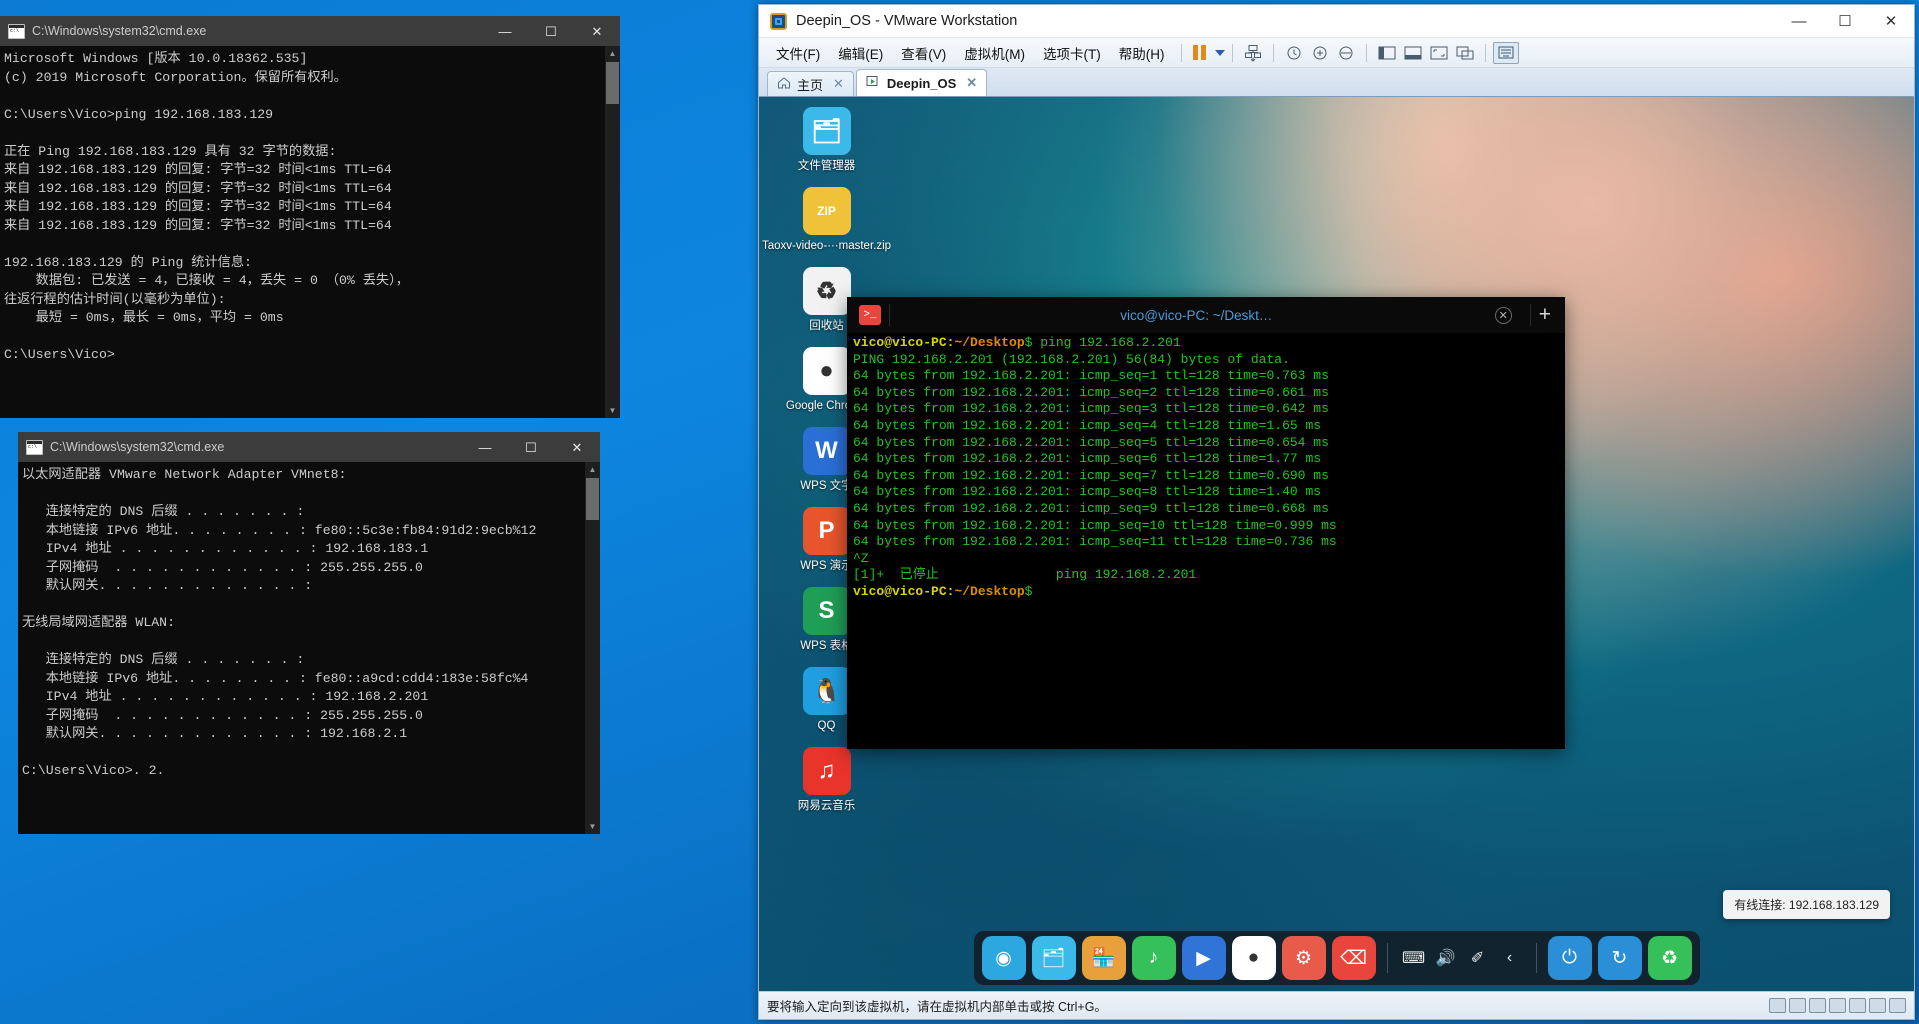 The image size is (1919, 1024). I want to click on tab-deepin-os-close-button: ✕, so click(971, 83).